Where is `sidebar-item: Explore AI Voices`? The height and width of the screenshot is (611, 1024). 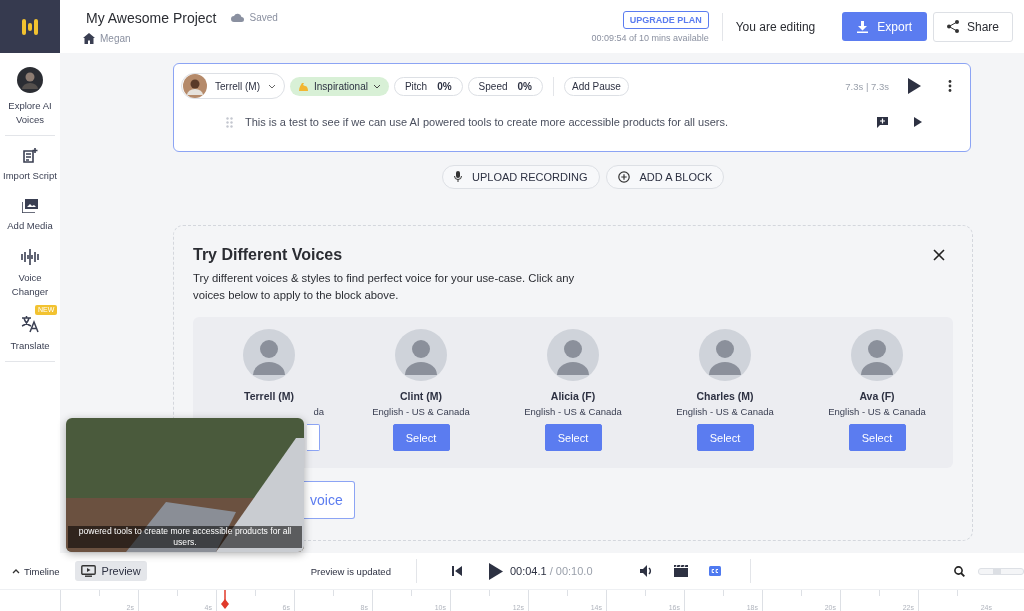 sidebar-item: Explore AI Voices is located at coordinates (30, 97).